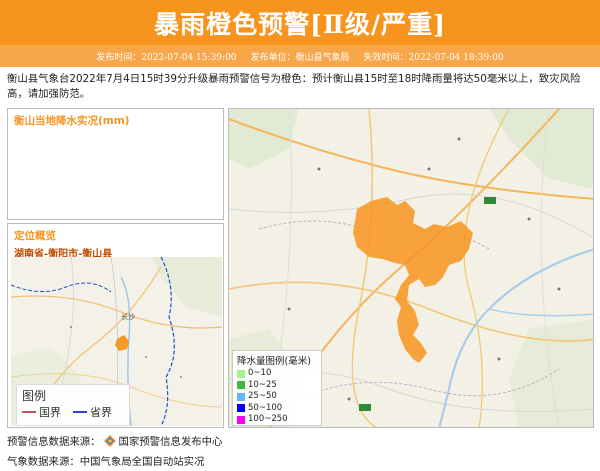 The width and height of the screenshot is (600, 471). I want to click on warning-banner: 暴雨橙色预警[Ⅱ级/严重], so click(300, 22).